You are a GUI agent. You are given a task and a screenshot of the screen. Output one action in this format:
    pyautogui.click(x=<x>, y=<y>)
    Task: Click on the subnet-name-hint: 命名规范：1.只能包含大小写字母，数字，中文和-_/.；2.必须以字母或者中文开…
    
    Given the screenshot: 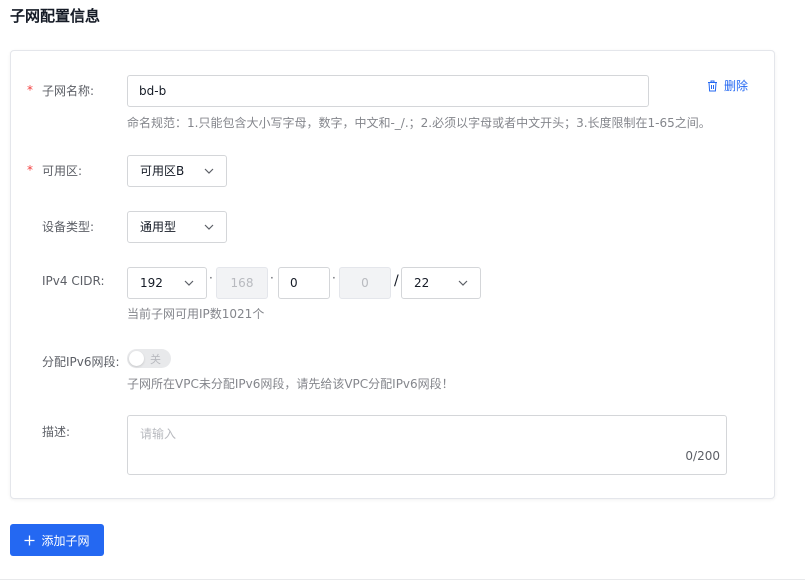 What is the action you would take?
    pyautogui.click(x=419, y=123)
    